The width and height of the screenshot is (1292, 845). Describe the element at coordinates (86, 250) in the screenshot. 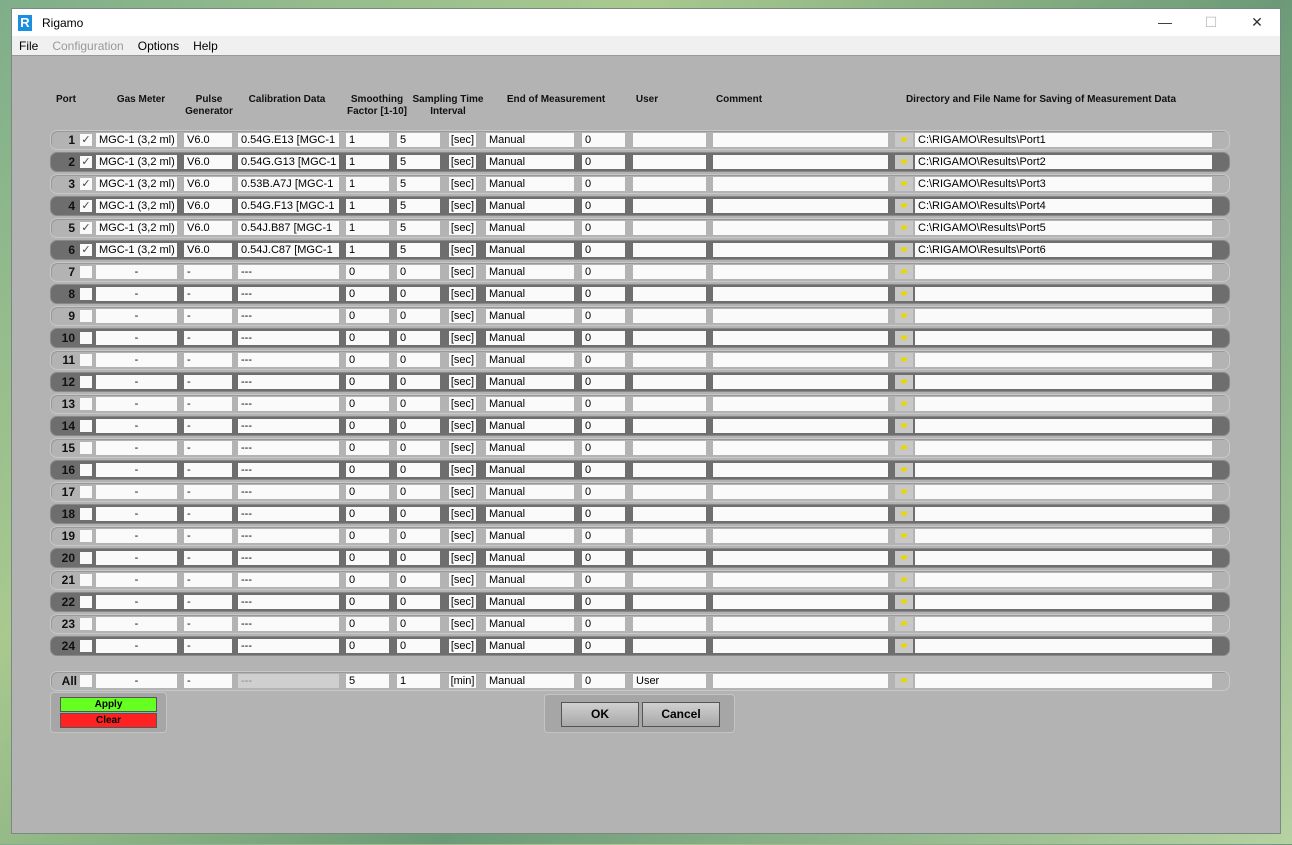

I see `enable-checkbox: ✓` at that location.